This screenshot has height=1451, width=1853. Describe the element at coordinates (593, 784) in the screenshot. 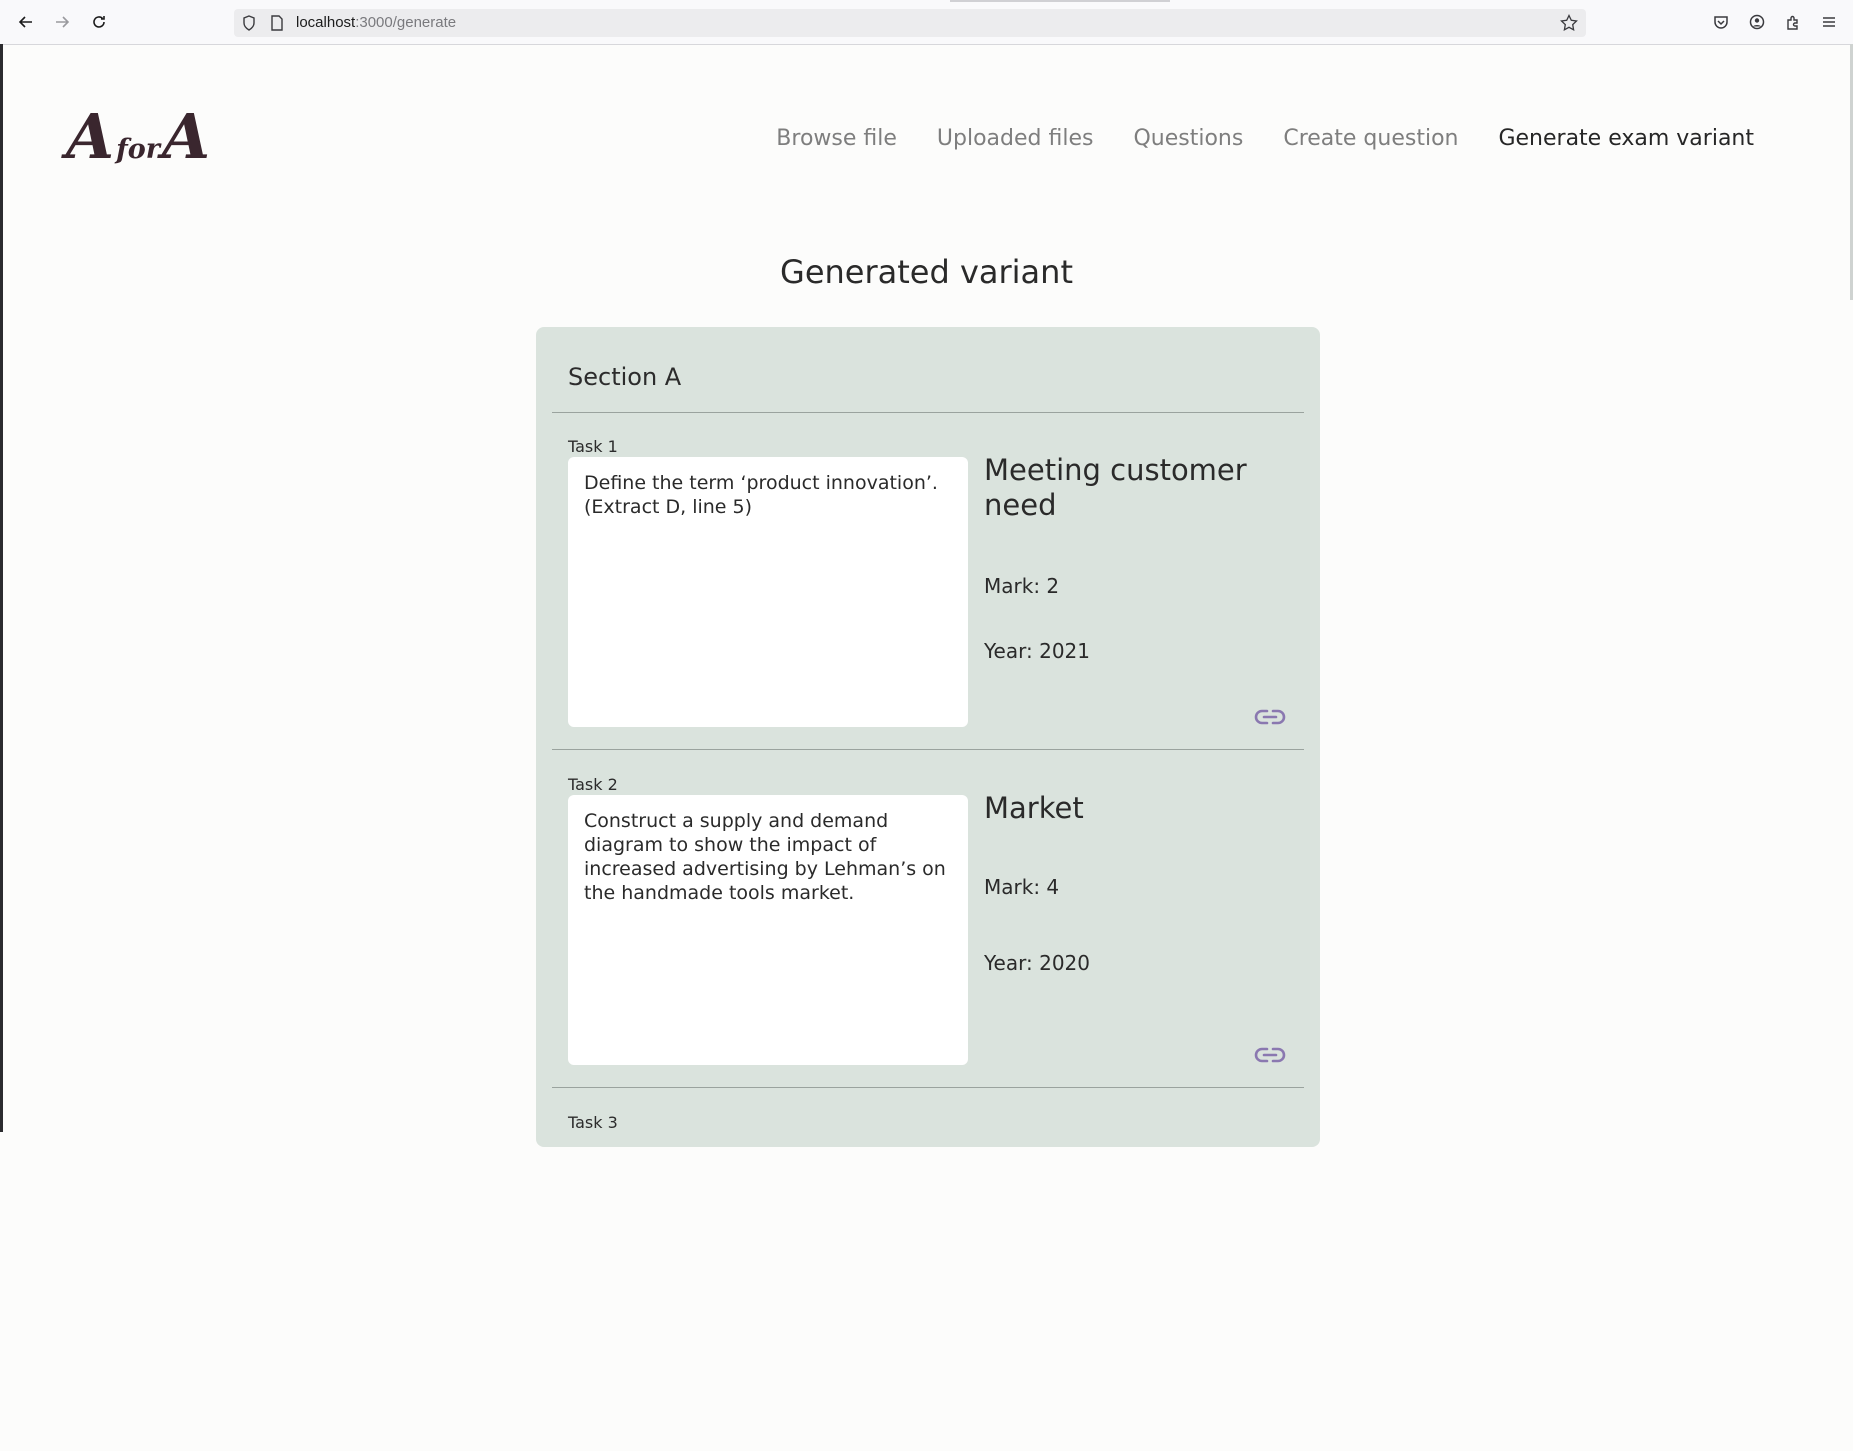

I see `task-label: Task 2` at that location.